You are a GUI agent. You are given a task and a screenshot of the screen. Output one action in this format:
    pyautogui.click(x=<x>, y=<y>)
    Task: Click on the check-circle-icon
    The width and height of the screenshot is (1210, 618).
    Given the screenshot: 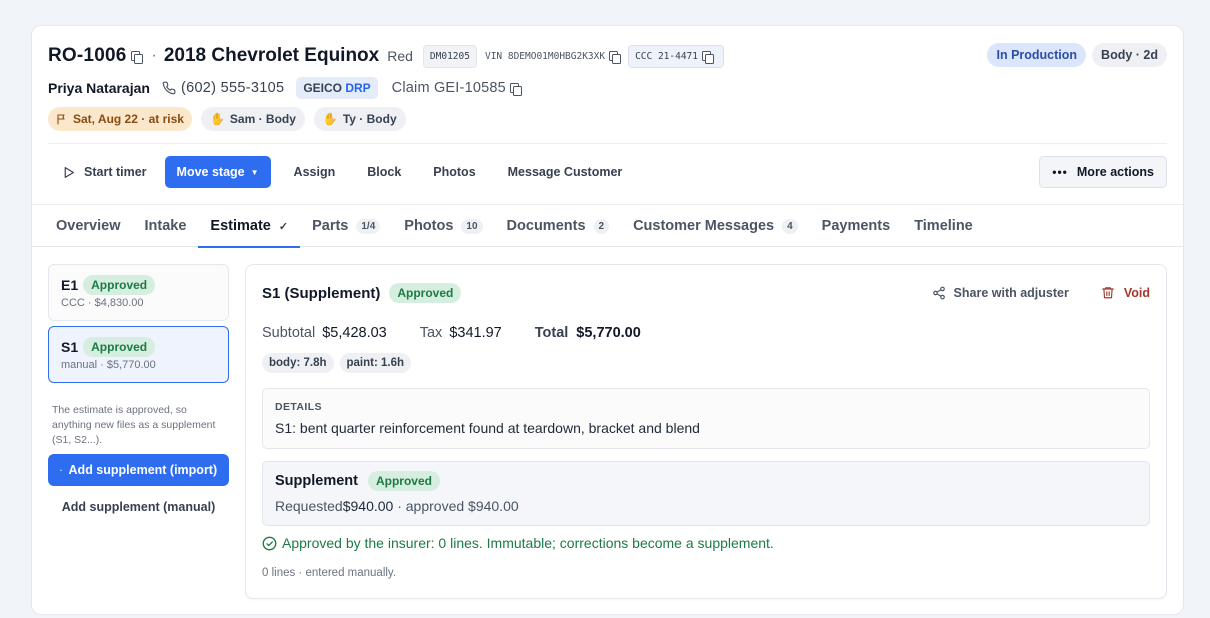 What is the action you would take?
    pyautogui.click(x=269, y=543)
    